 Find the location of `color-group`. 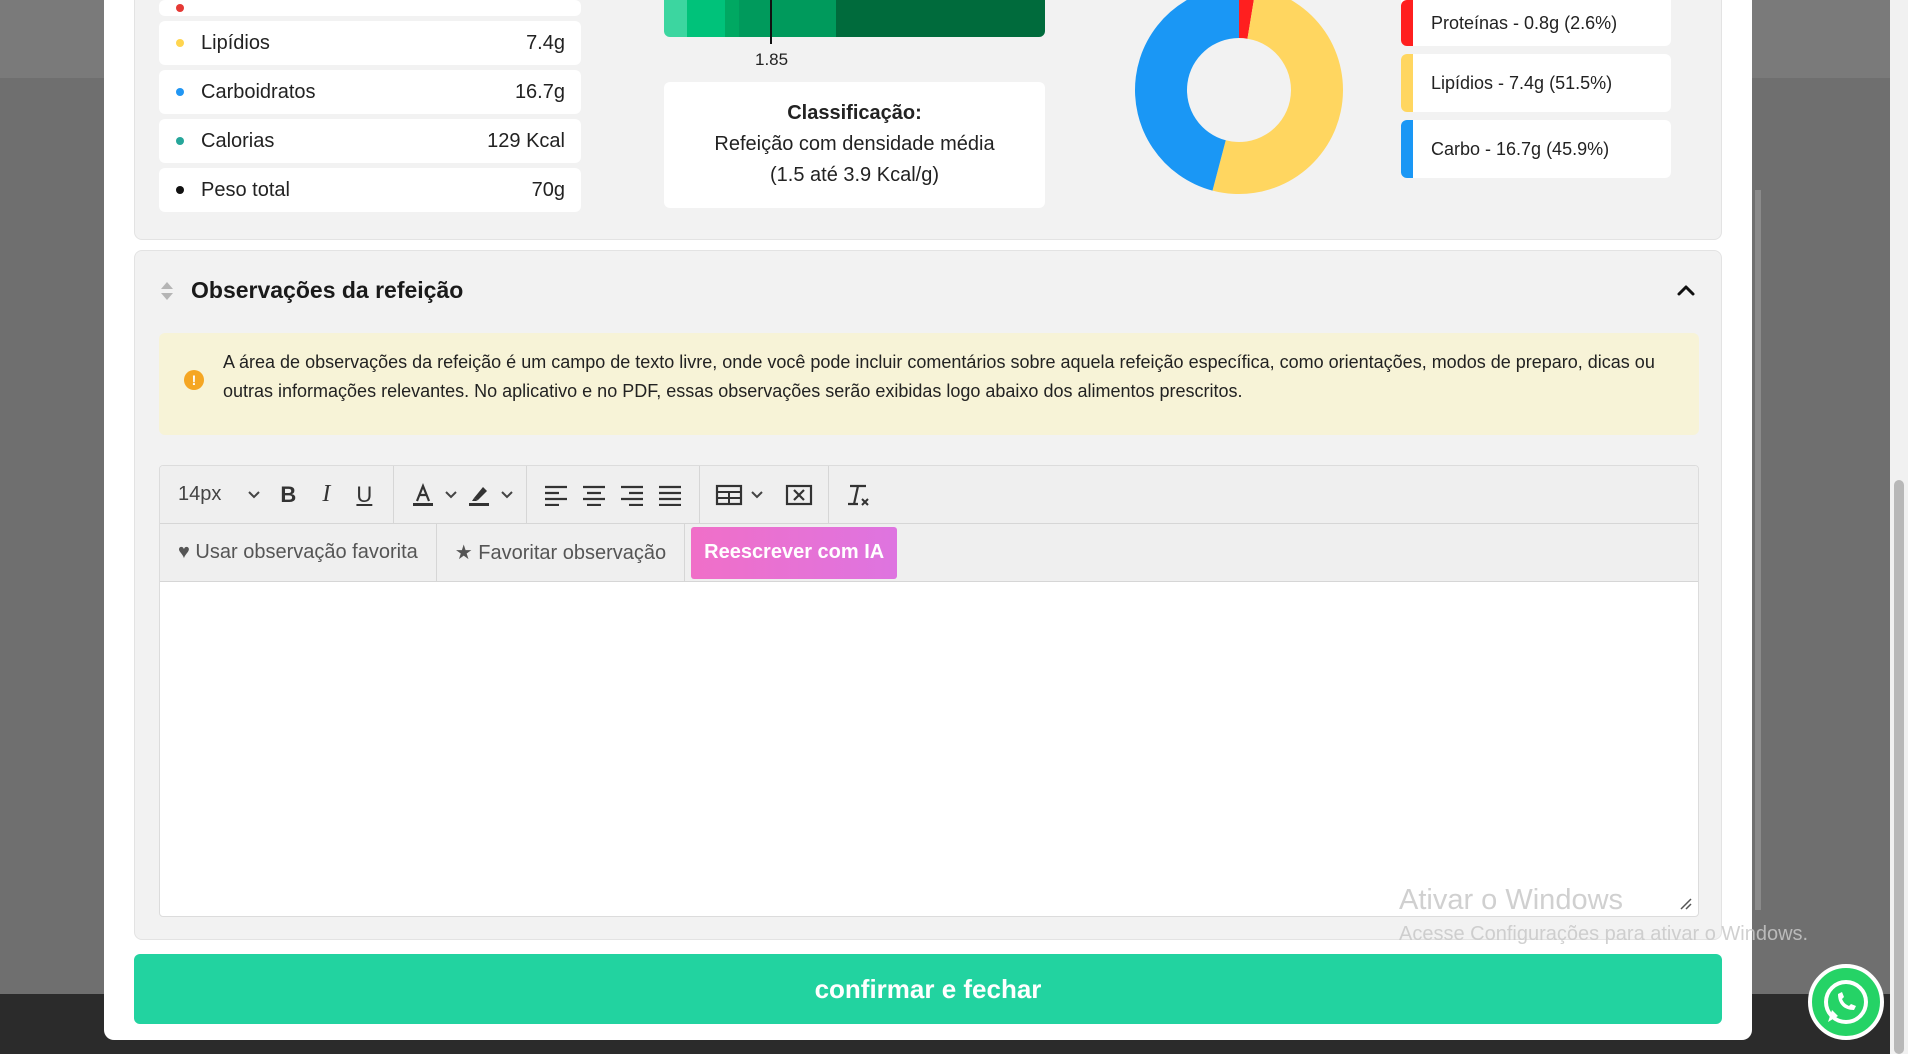

color-group is located at coordinates (461, 495).